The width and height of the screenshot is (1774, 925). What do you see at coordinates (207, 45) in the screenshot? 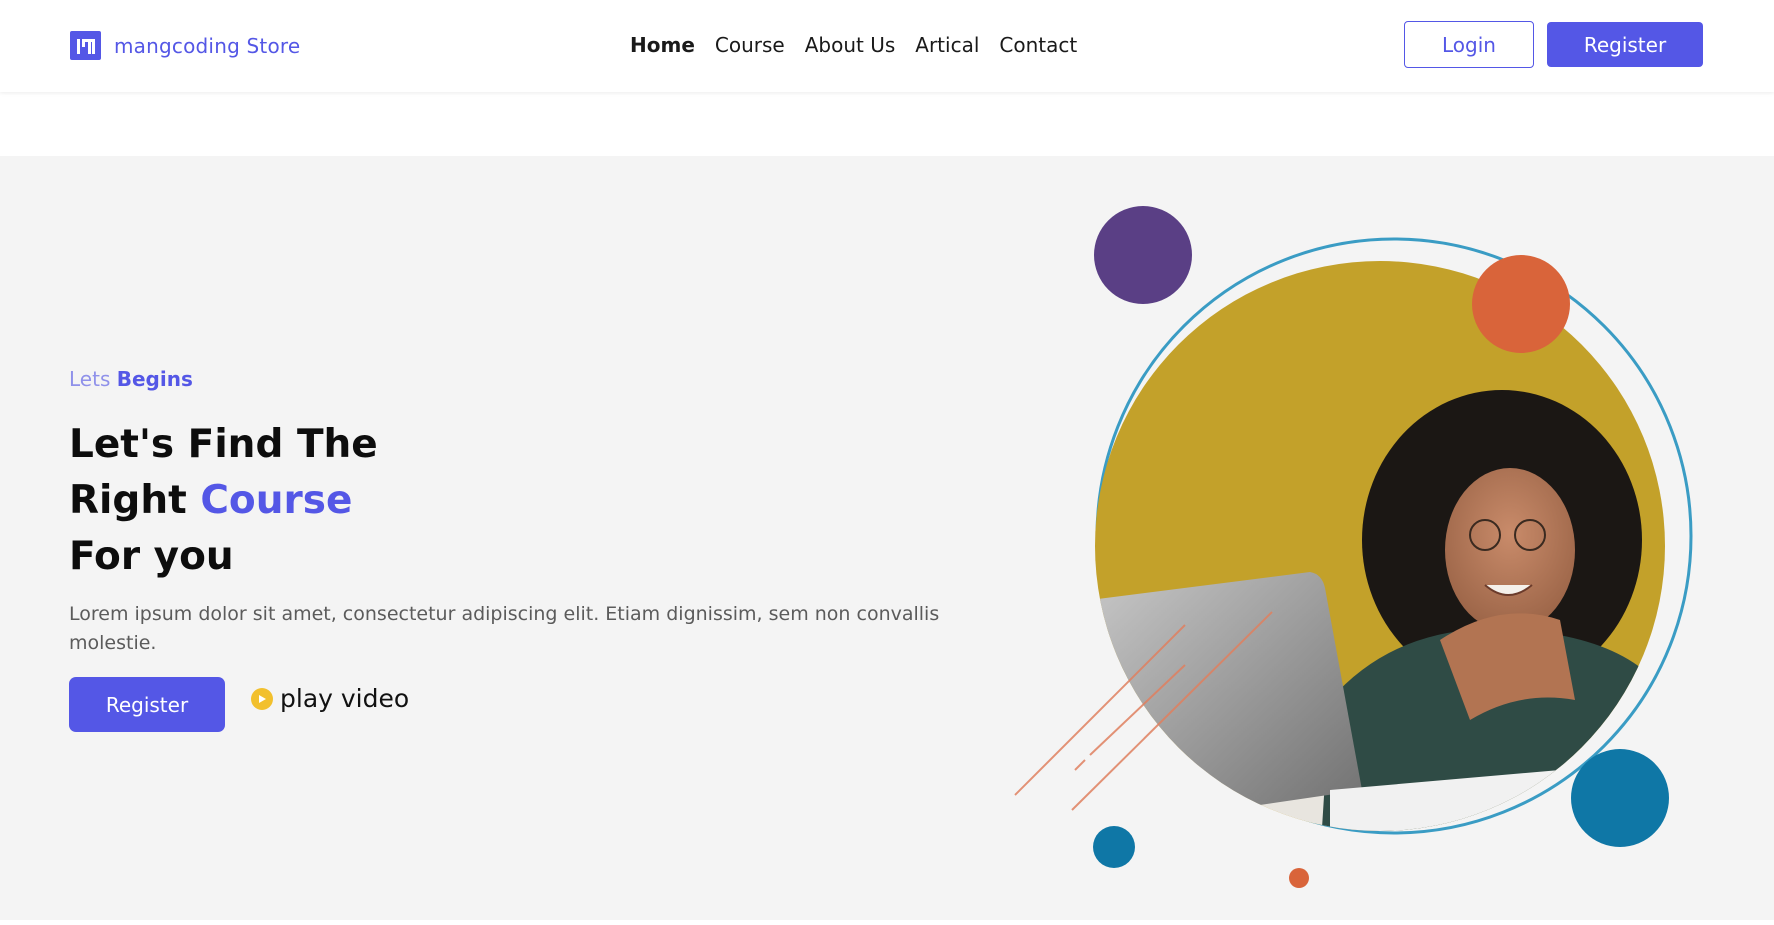
I see `brand-name: mangcoding Store` at bounding box center [207, 45].